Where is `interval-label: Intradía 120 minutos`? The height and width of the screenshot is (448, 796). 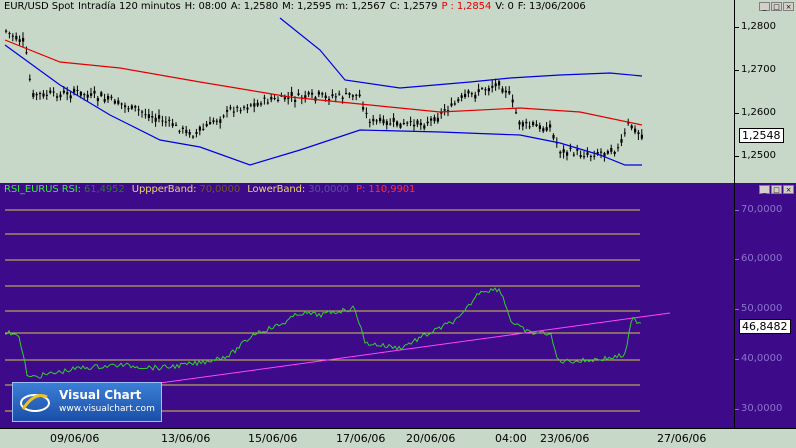
interval-label: Intradía 120 minutos is located at coordinates (129, 6).